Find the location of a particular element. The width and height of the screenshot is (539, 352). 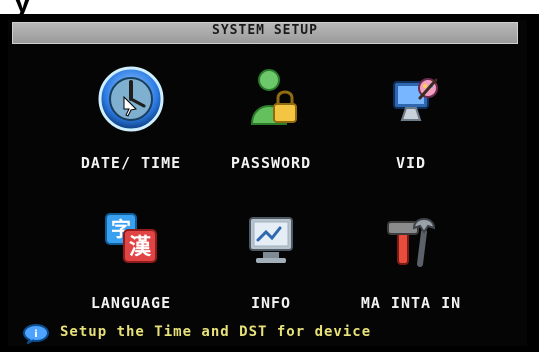

info-monitor-icon is located at coordinates (271, 239).